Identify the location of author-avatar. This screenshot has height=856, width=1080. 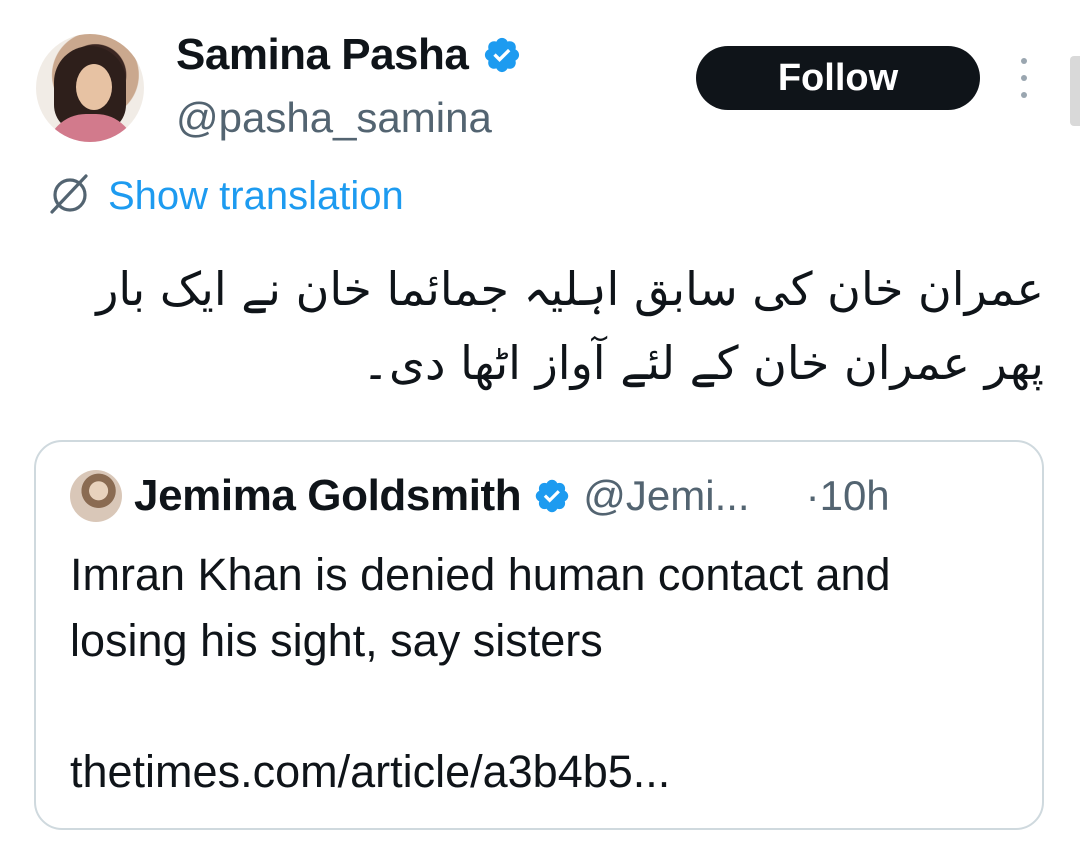
(90, 88).